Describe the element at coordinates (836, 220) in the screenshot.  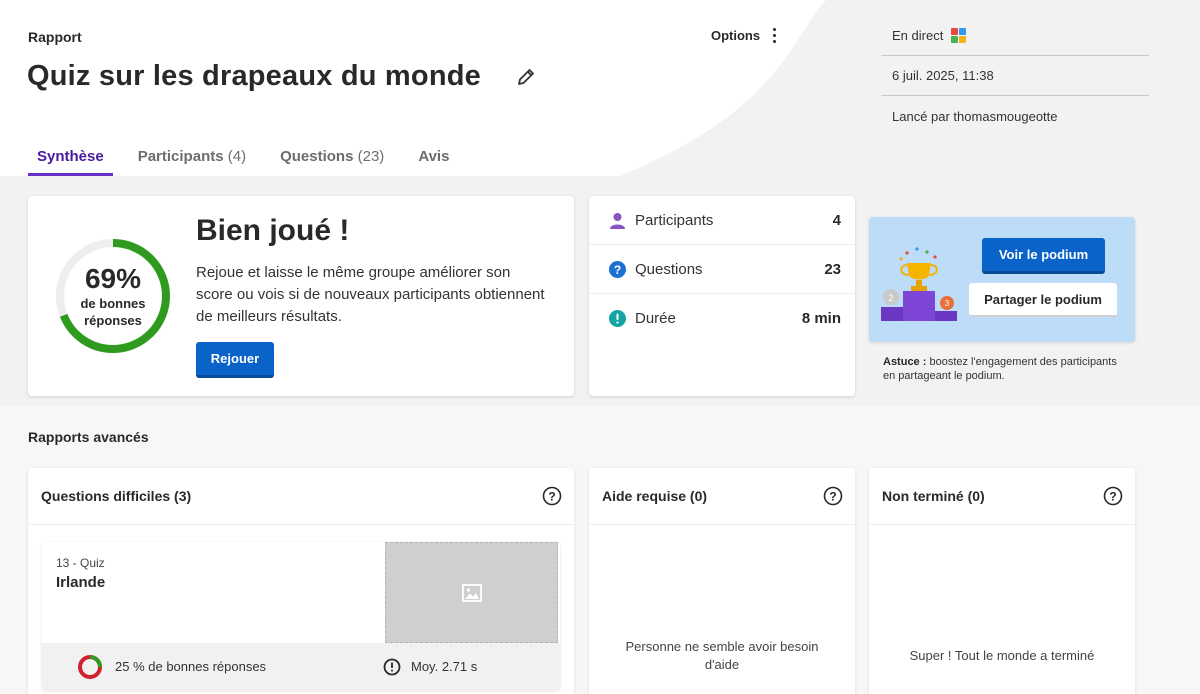
I see `stat-value: 4` at that location.